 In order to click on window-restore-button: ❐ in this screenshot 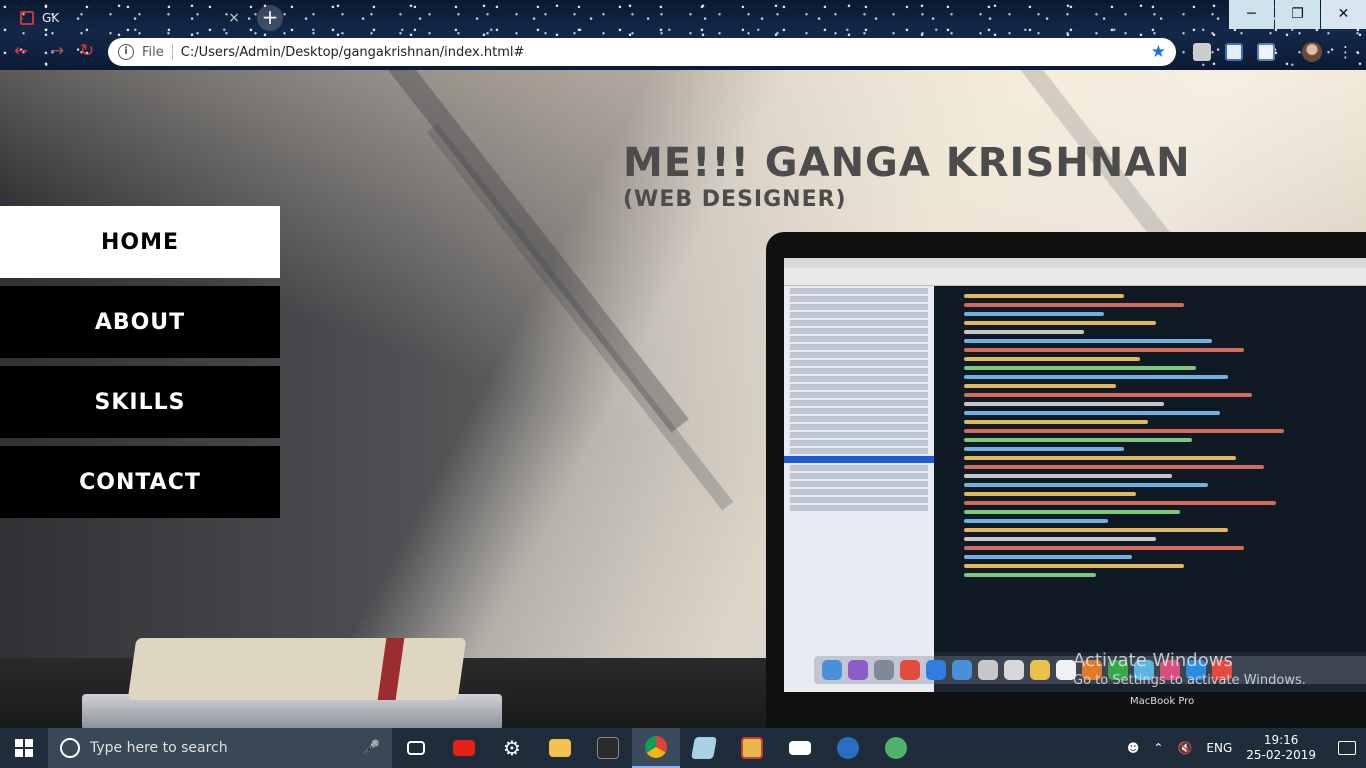, I will do `click(1297, 14)`.